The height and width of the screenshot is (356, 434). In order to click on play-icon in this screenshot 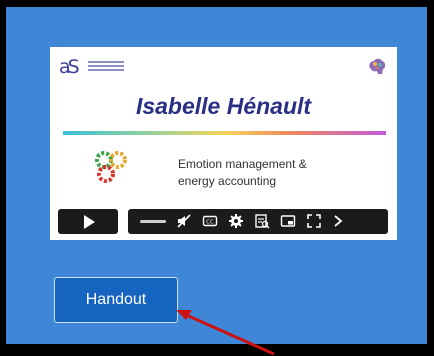, I will do `click(89, 222)`.